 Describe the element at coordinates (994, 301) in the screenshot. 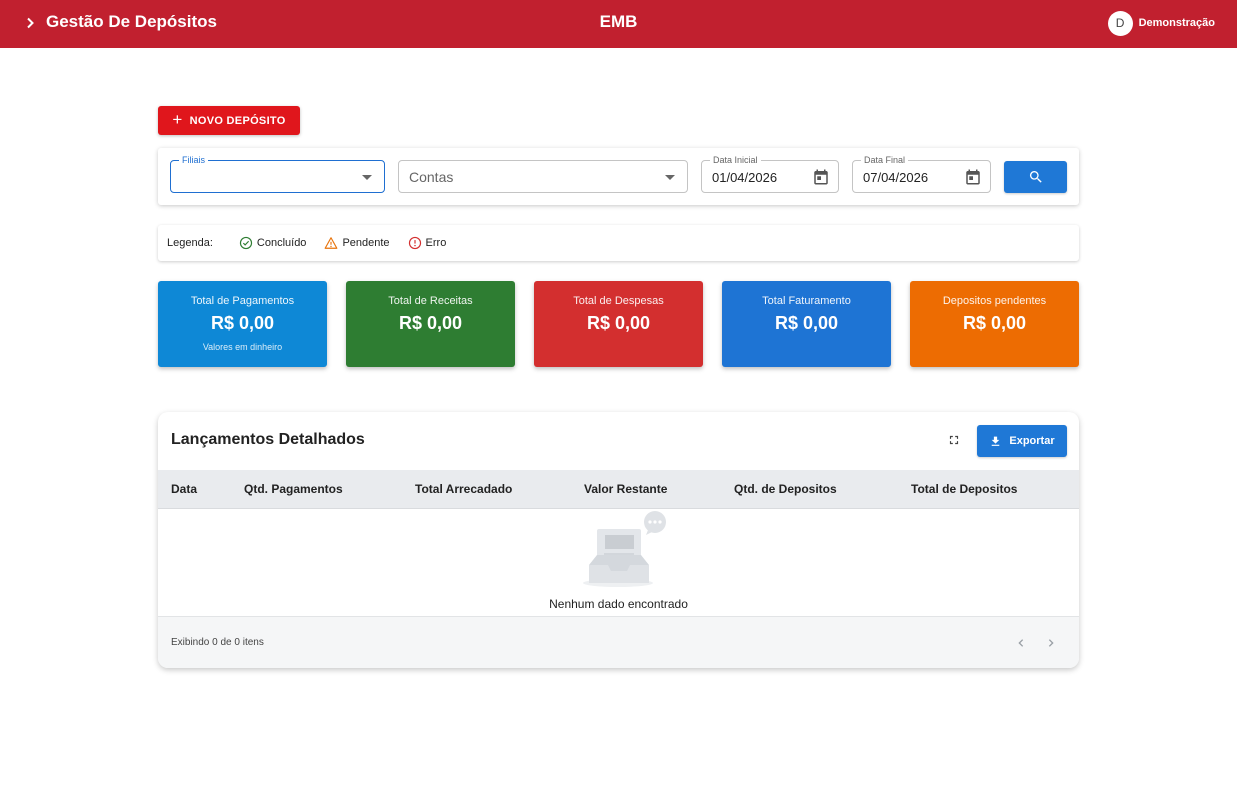

I see `stat-label: Depositos pendentes` at that location.